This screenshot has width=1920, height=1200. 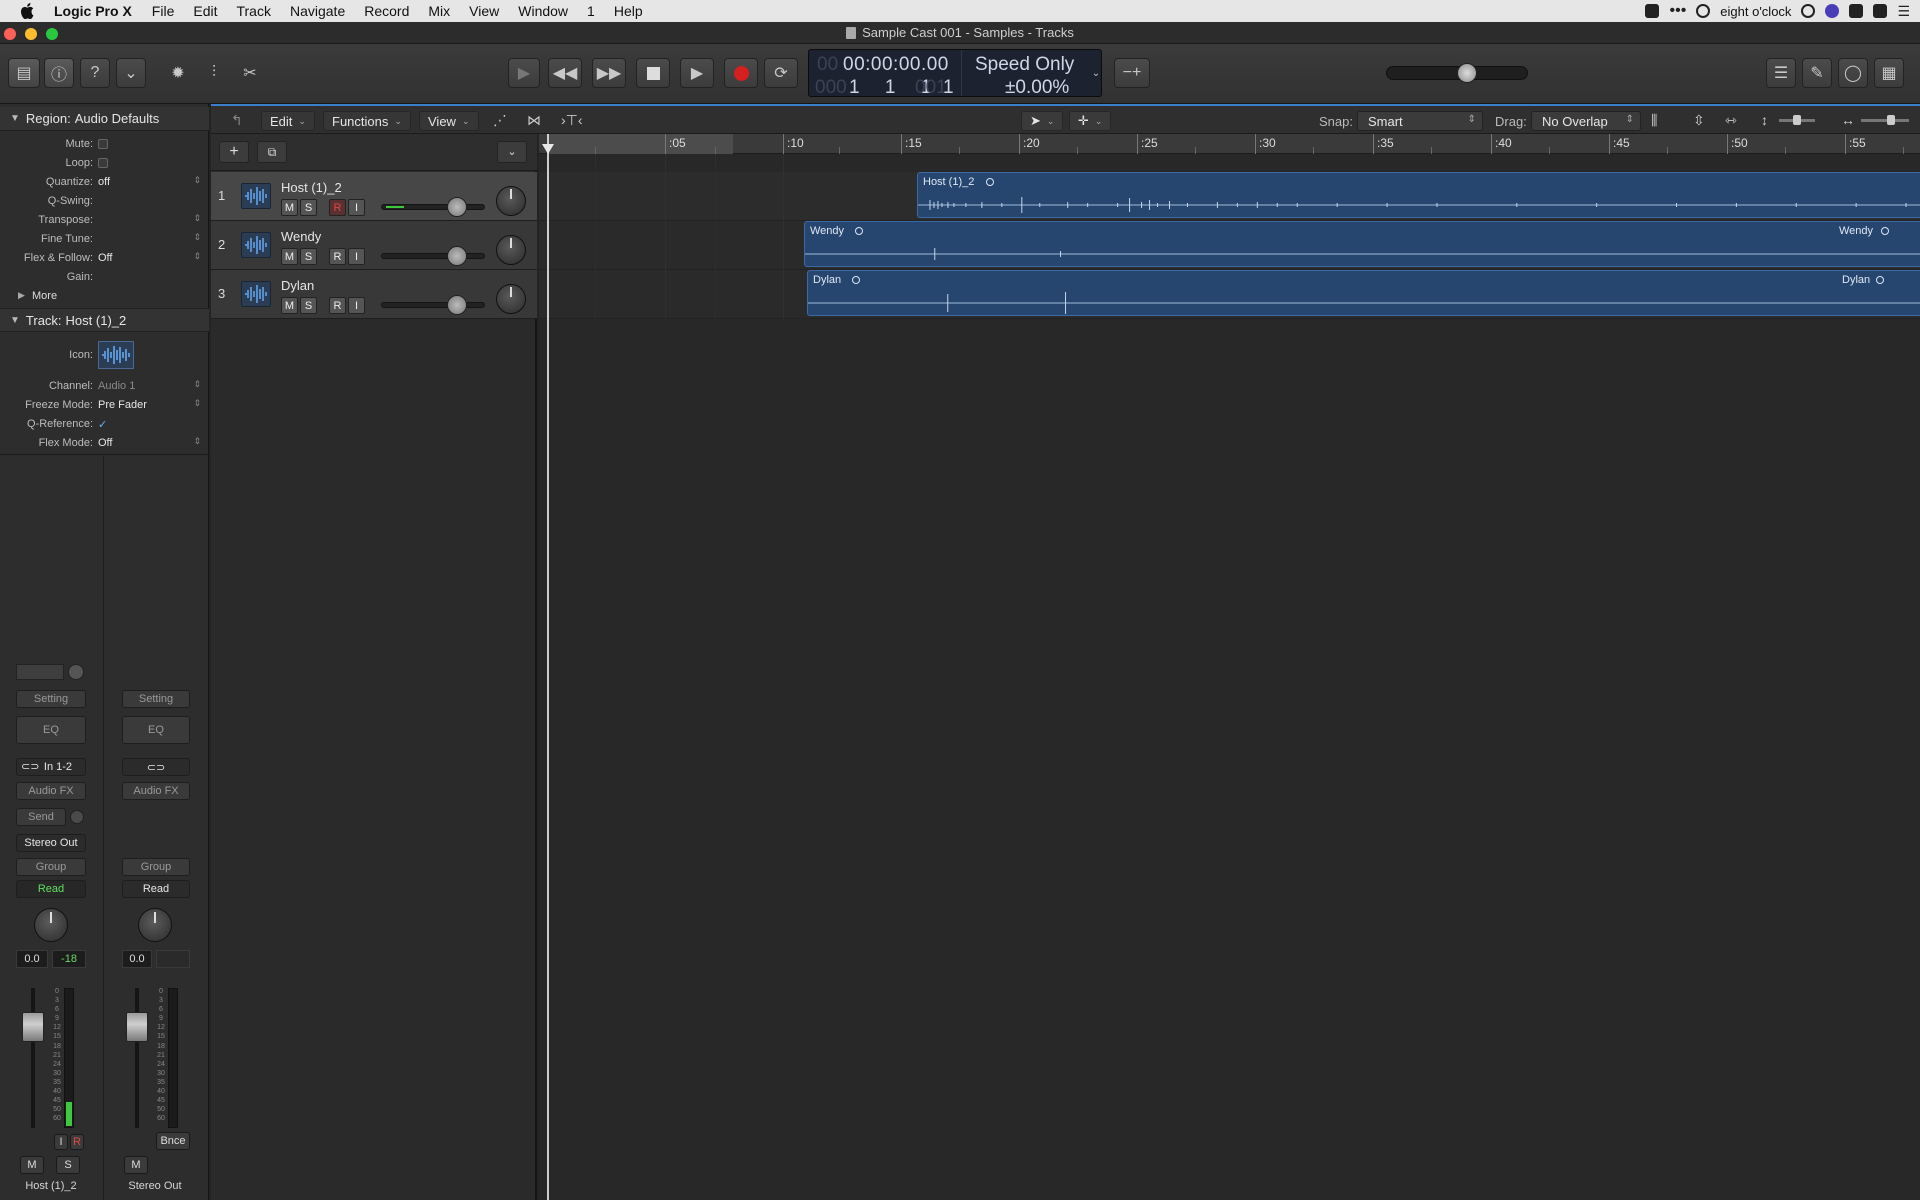 I want to click on zoom-window-button, so click(x=52, y=34).